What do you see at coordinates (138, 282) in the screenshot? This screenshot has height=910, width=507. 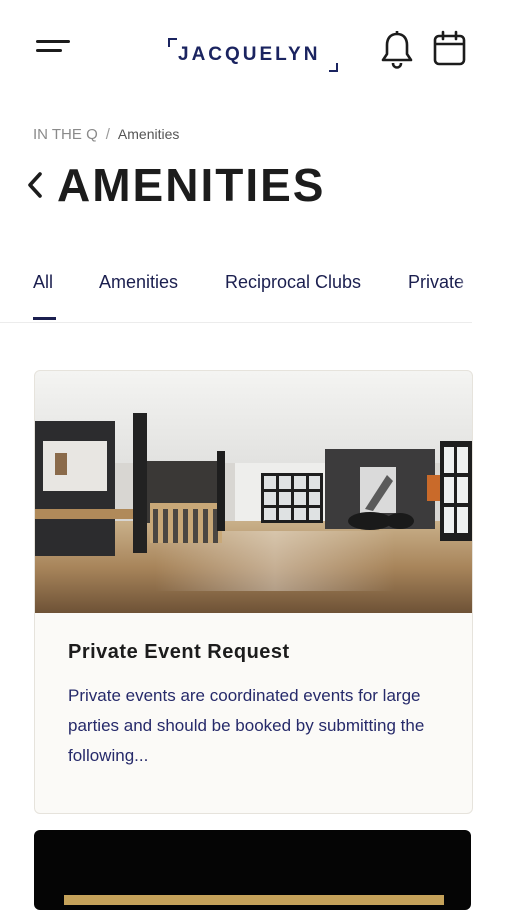 I see `tab-amenities: Amenities` at bounding box center [138, 282].